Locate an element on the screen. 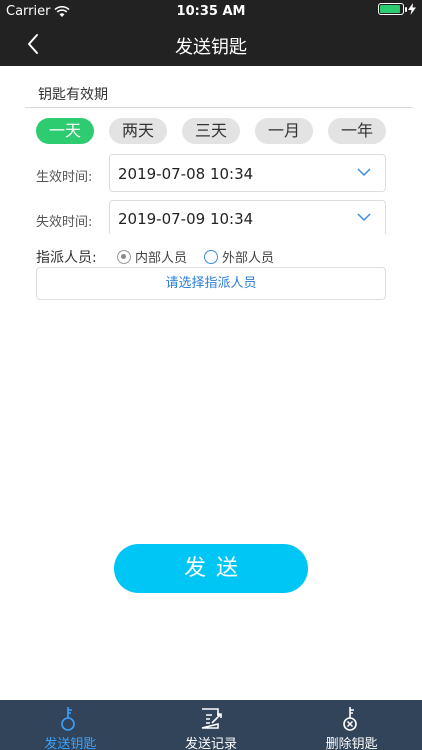  delete-key-icon is located at coordinates (349, 719).